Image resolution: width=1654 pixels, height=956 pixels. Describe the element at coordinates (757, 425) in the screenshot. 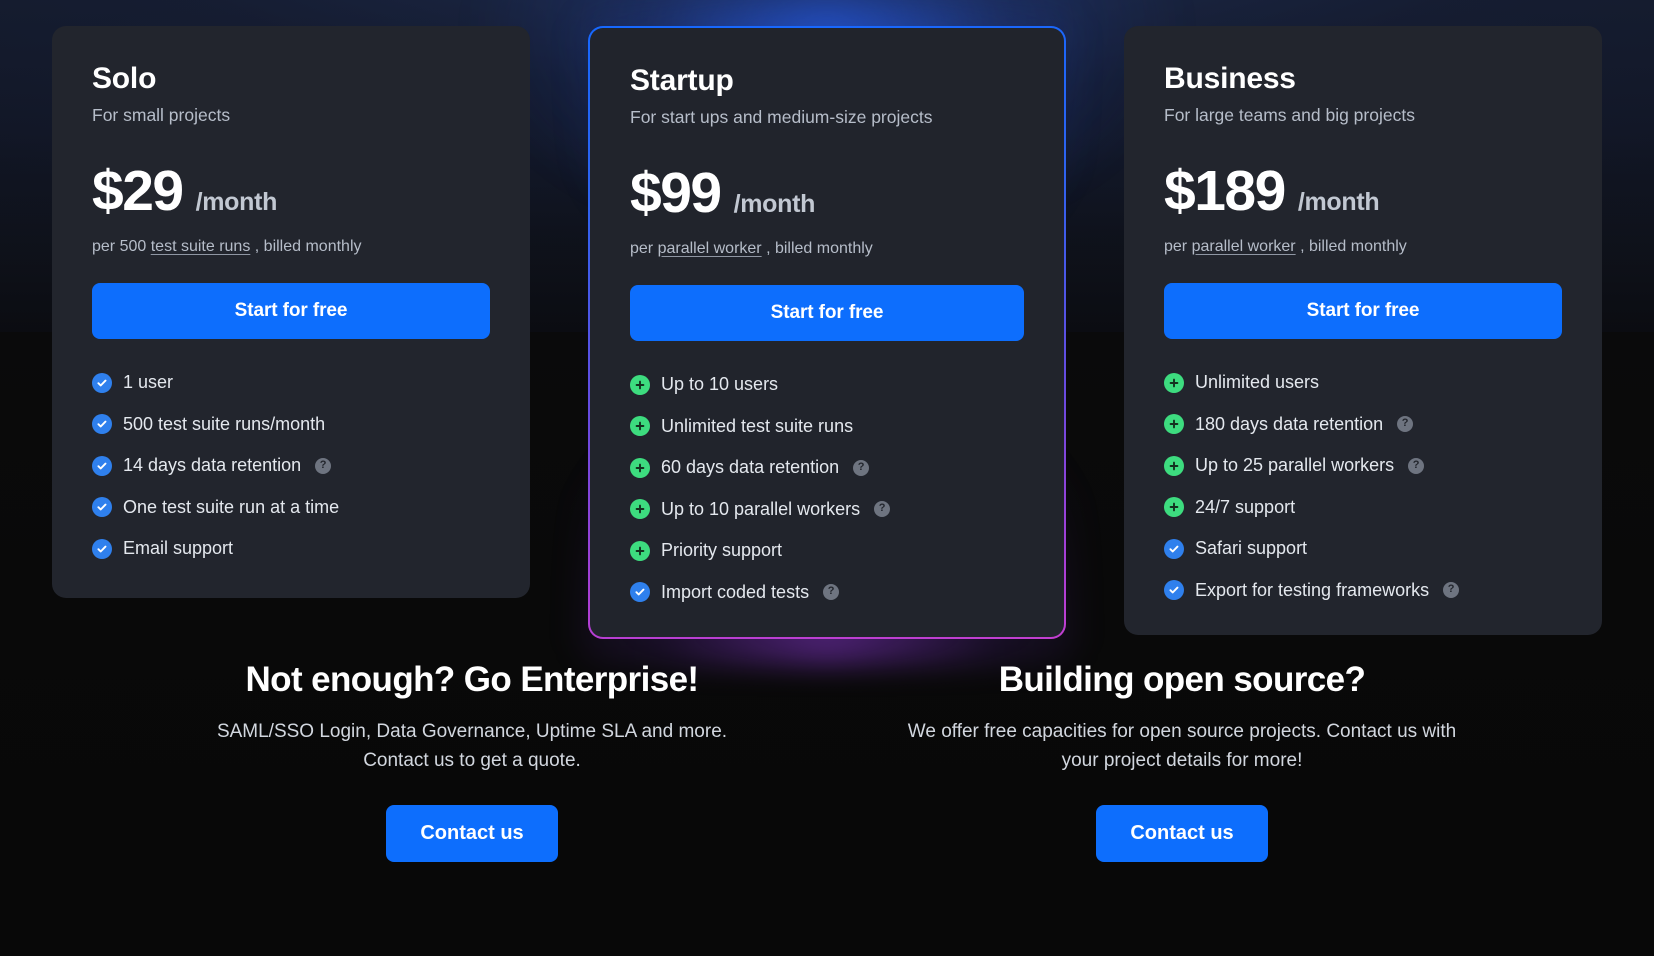

I see `feature-label: Unlimited test suite runs` at that location.